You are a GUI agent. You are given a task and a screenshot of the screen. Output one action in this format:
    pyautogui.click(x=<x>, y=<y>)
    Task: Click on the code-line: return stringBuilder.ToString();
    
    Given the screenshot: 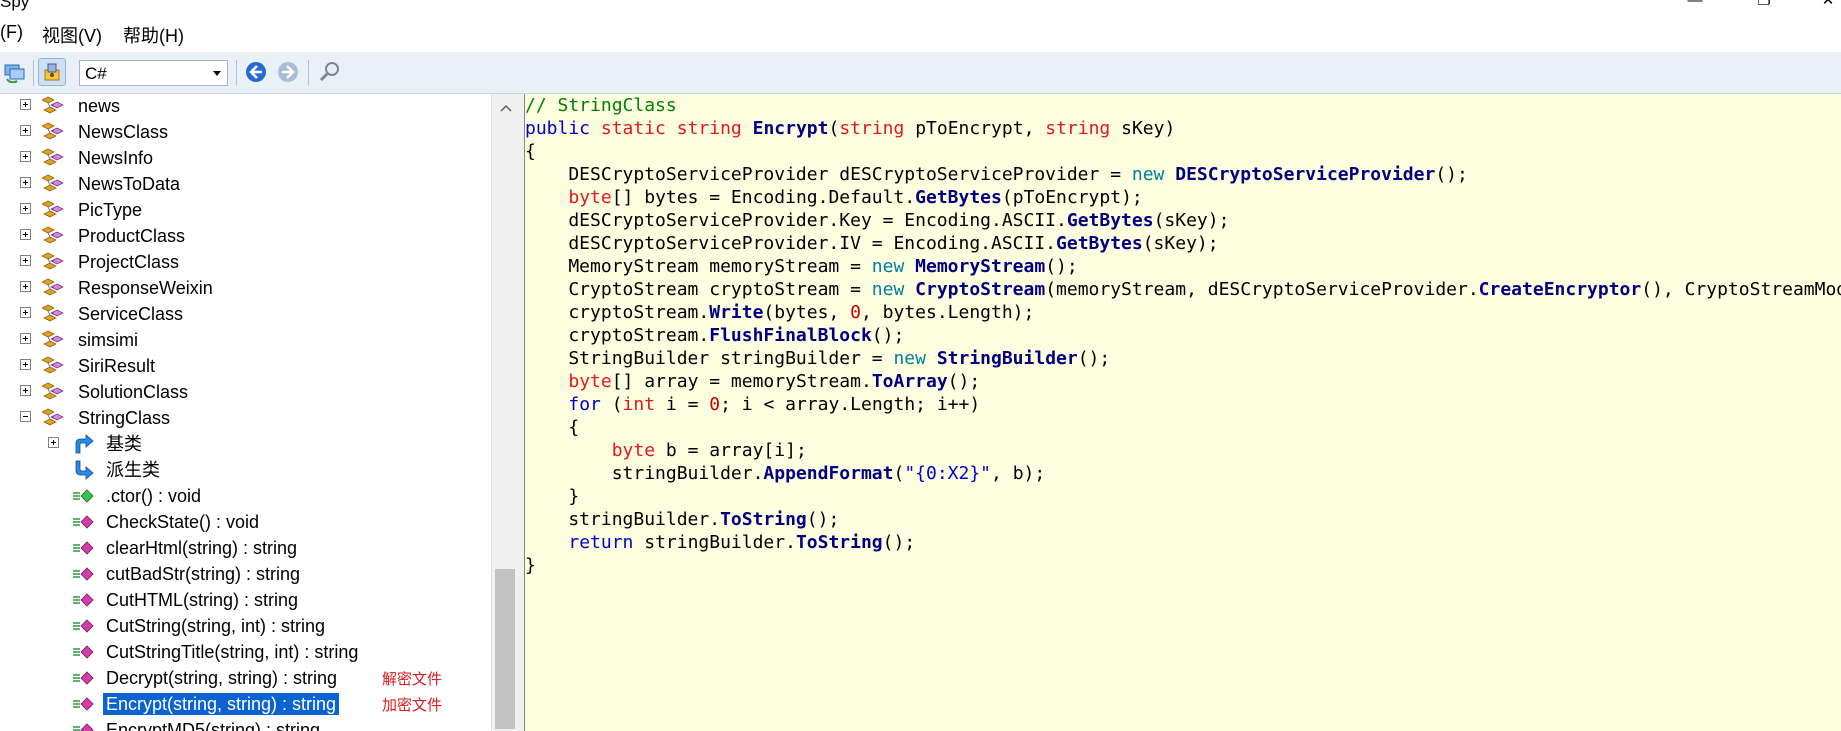 What is the action you would take?
    pyautogui.click(x=1183, y=542)
    